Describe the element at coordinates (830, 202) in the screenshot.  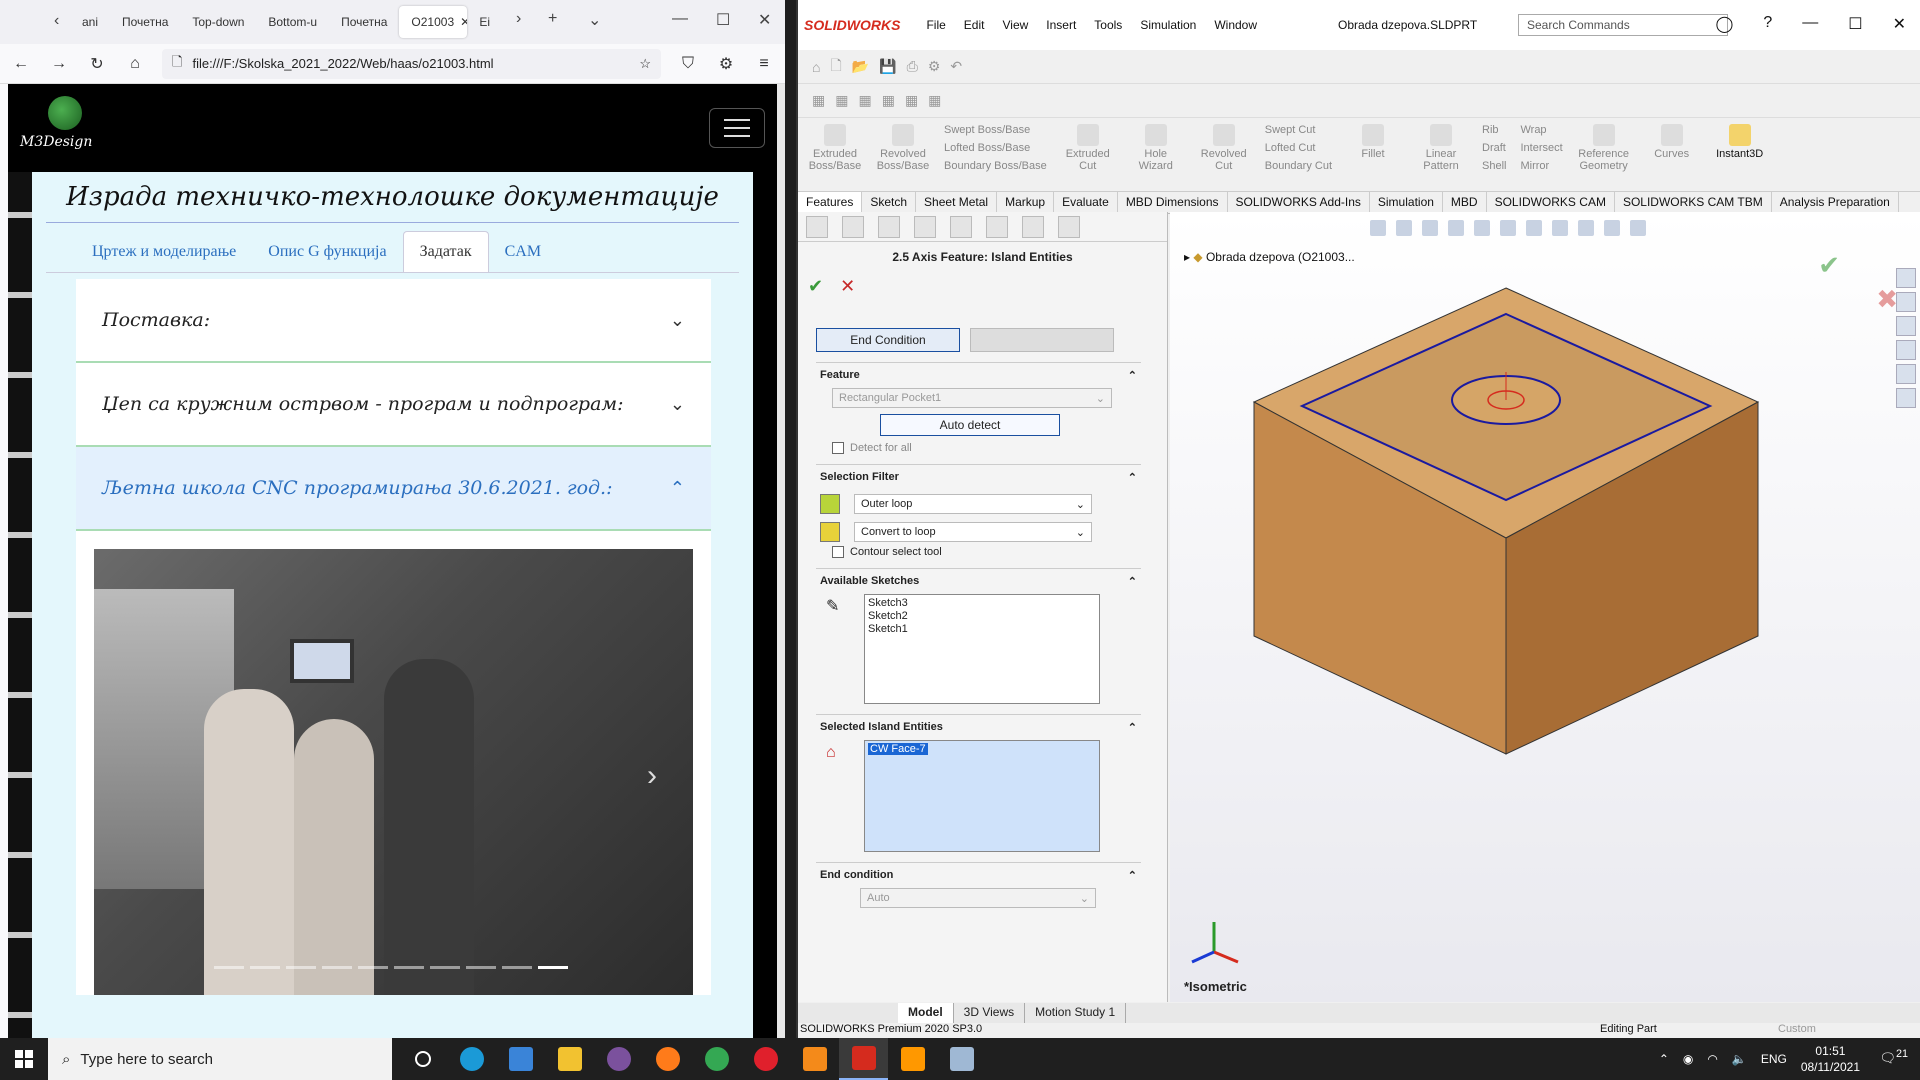
I see `command-tab: Features` at that location.